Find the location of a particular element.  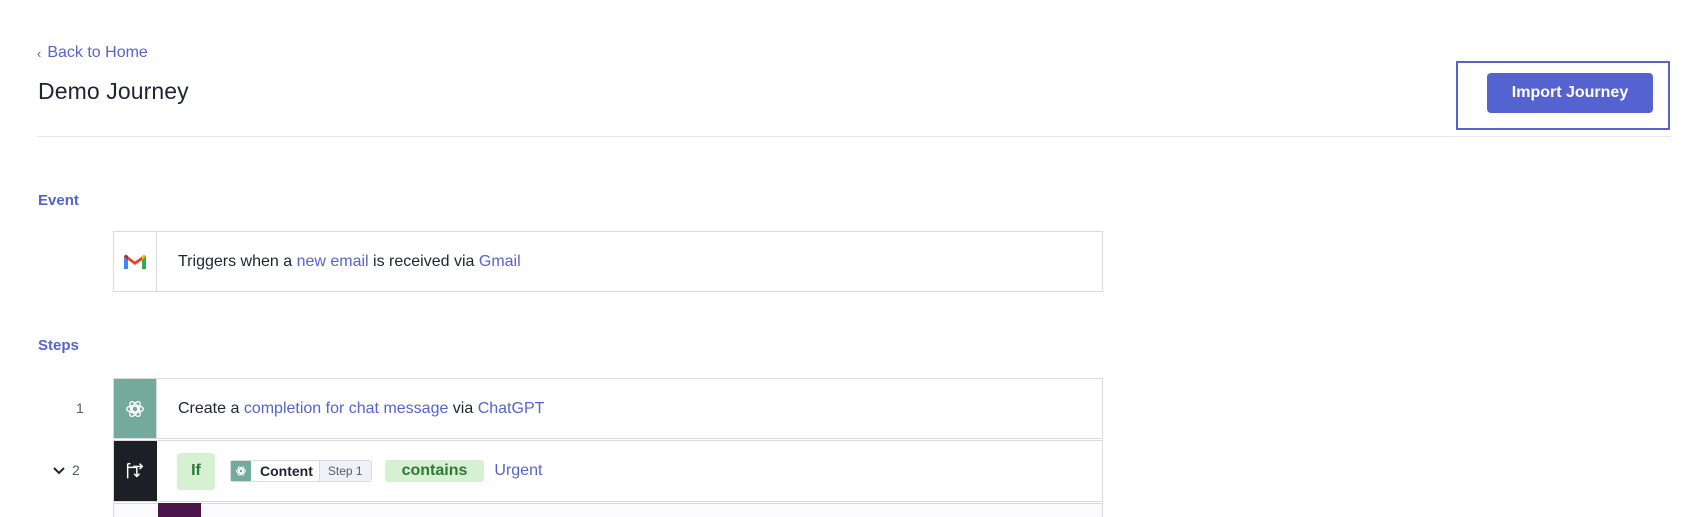

event-prefix-text: Triggers when a is located at coordinates (237, 261).